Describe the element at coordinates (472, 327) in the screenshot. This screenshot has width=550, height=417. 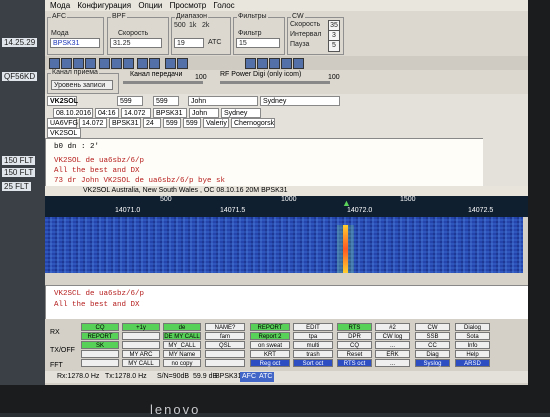
I see `macro-button: Dialog` at that location.